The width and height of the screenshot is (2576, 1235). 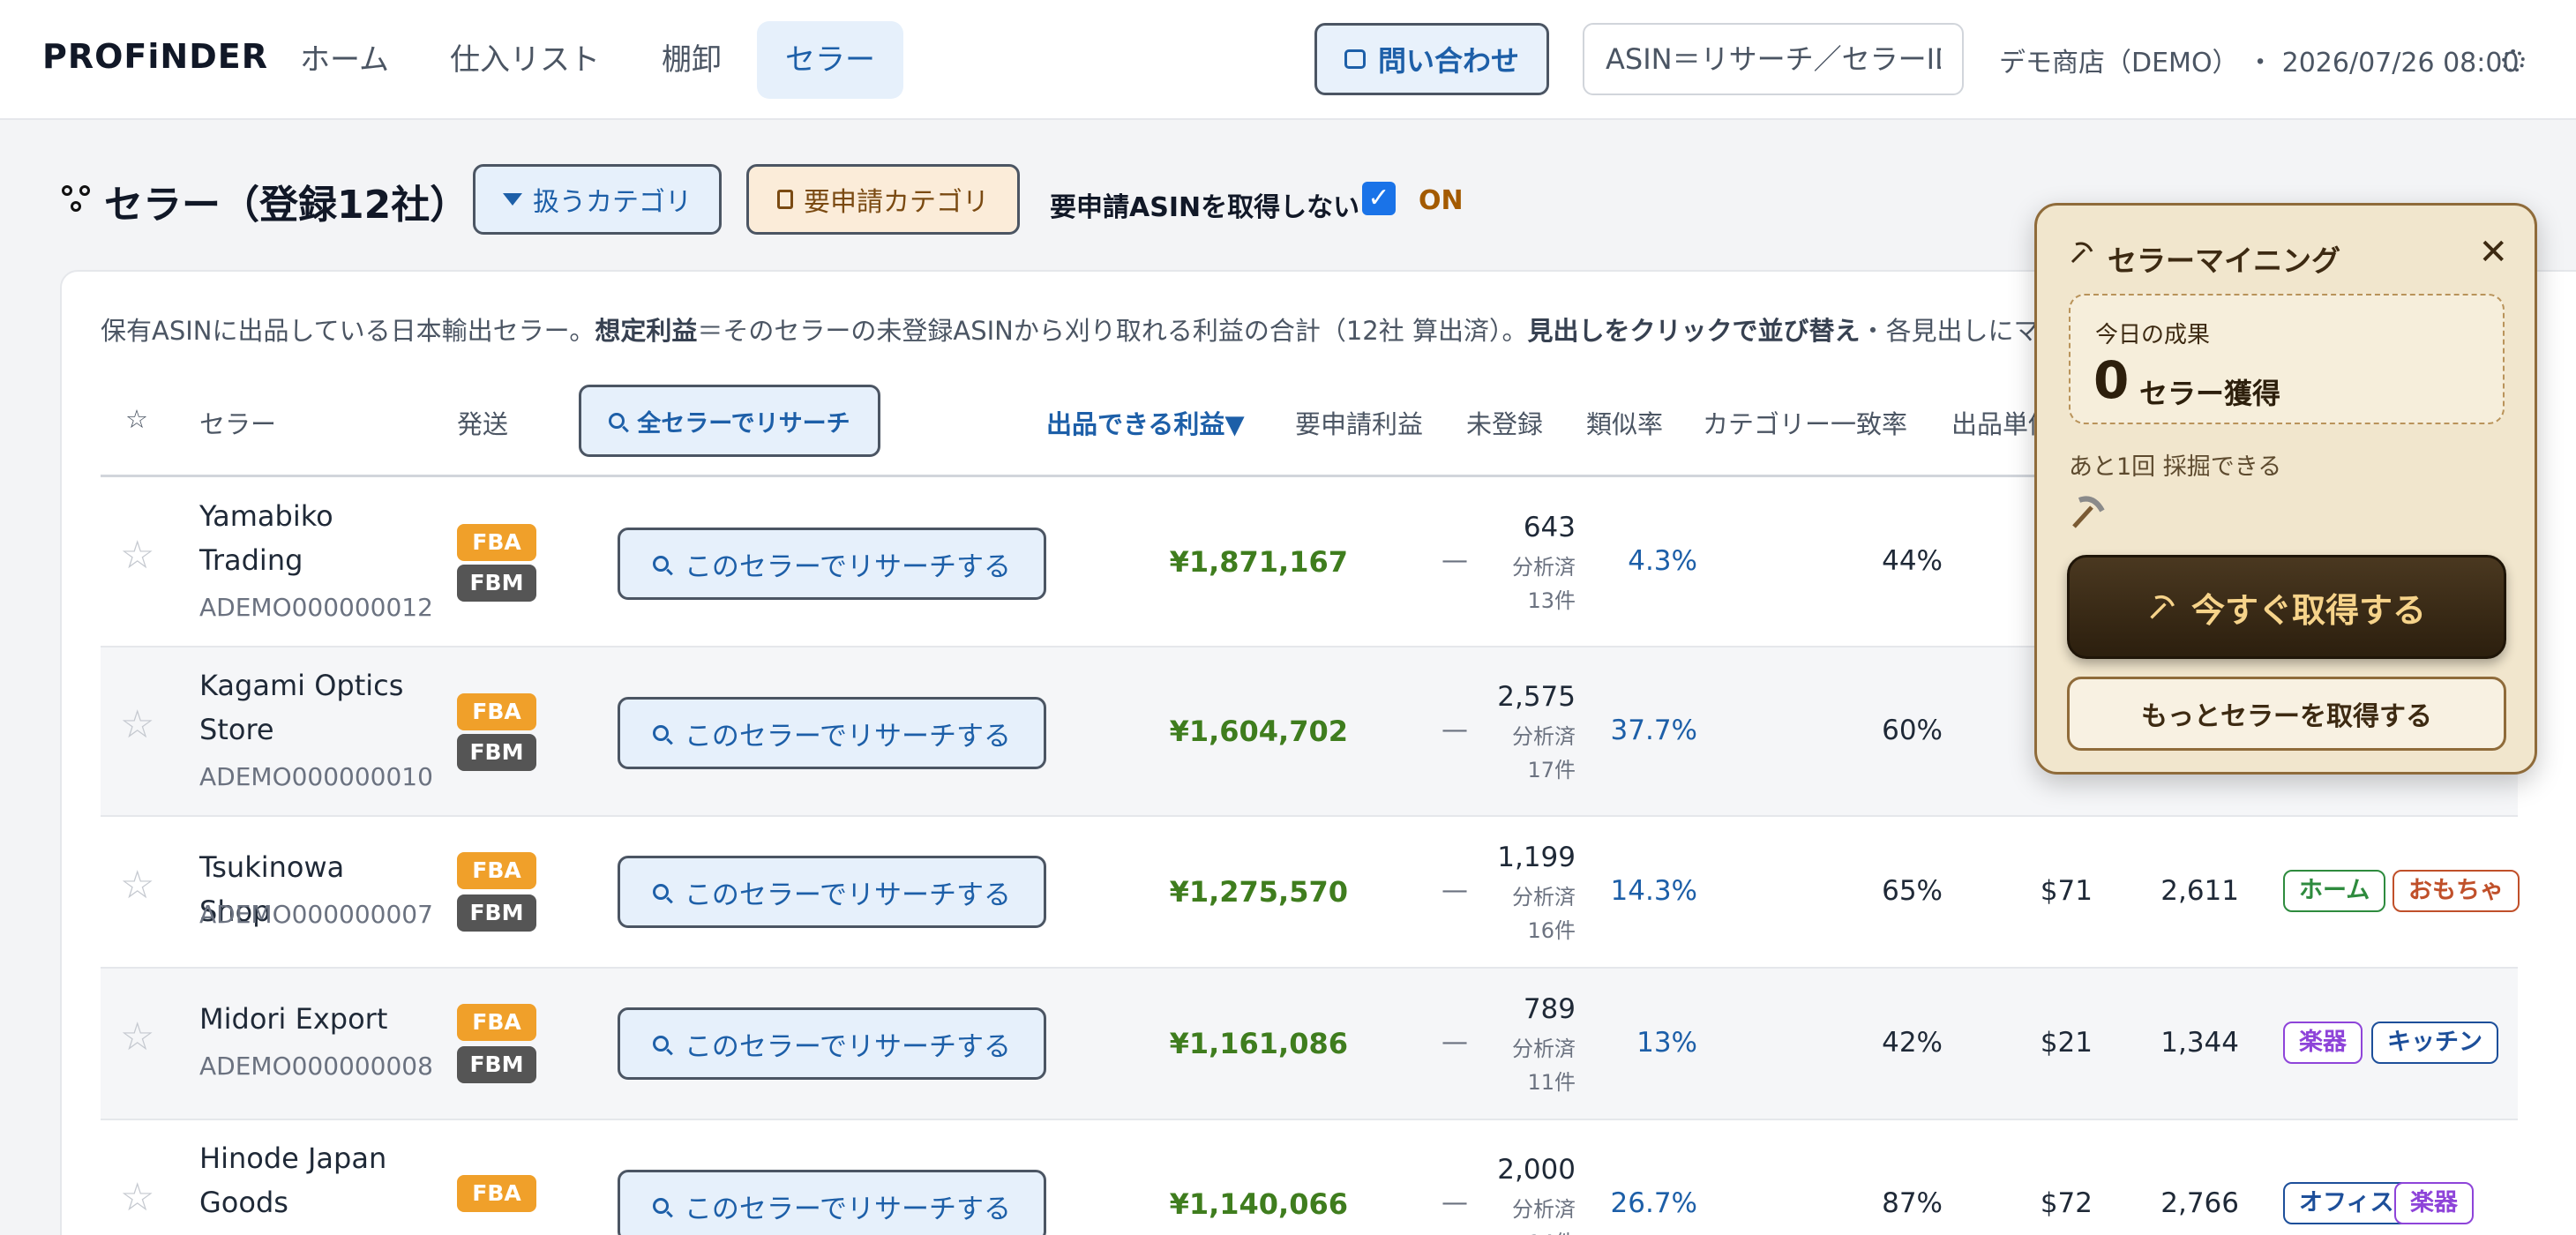 What do you see at coordinates (316, 1066) in the screenshot?
I see `seller-id: ADEMO000000008` at bounding box center [316, 1066].